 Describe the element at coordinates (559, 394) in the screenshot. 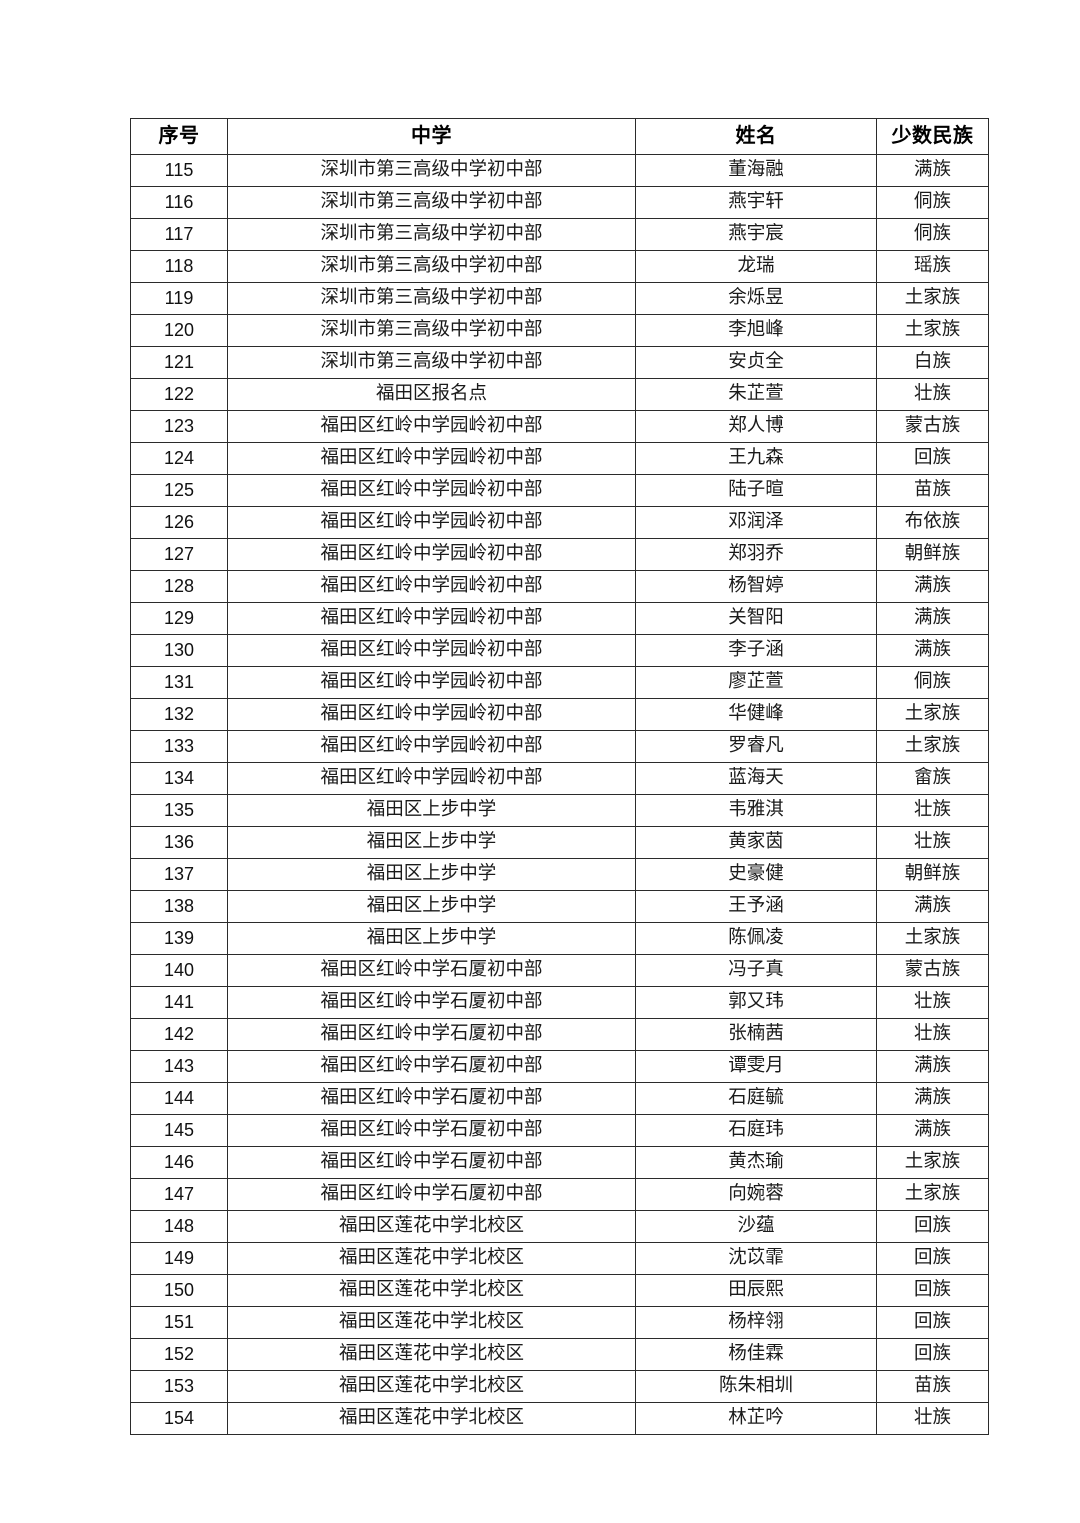

I see `table-row: 122 福田区报名点 朱芷萱 壮族` at that location.